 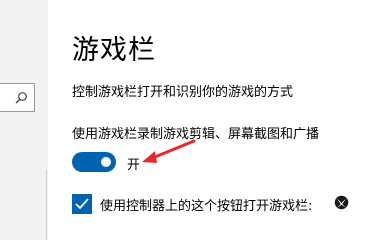 I want to click on page-title: 游戏栏, so click(x=114, y=50).